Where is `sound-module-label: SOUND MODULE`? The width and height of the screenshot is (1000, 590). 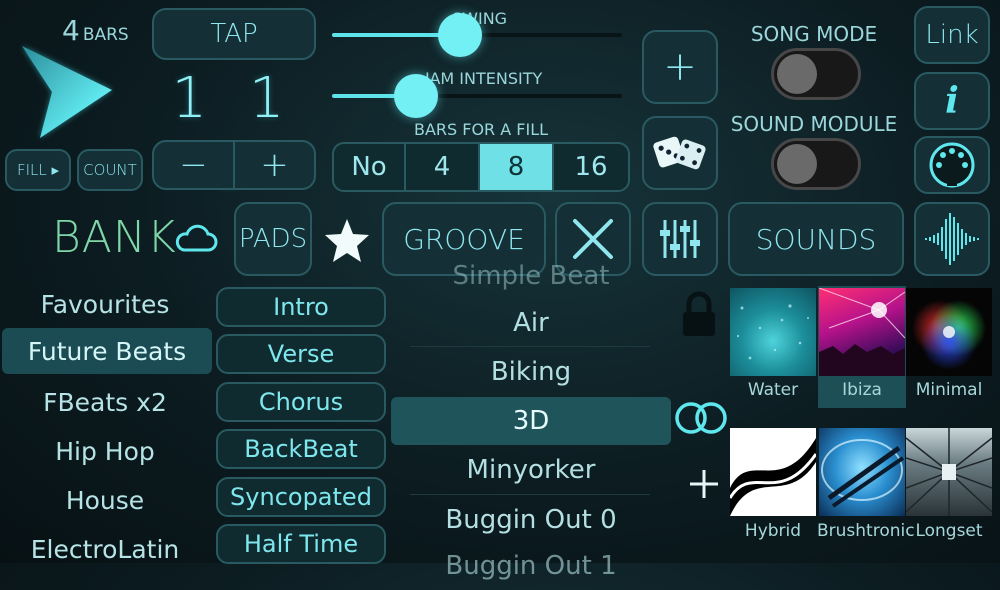
sound-module-label: SOUND MODULE is located at coordinates (814, 124).